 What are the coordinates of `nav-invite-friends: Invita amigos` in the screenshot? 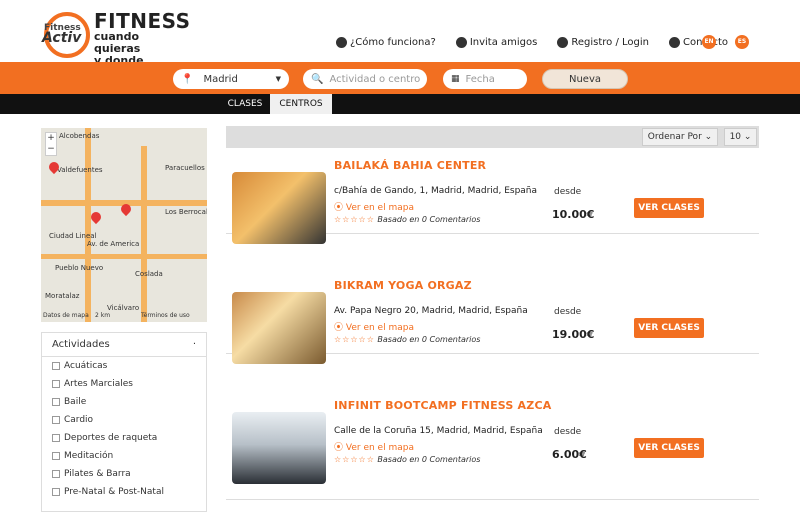 It's located at (496, 42).